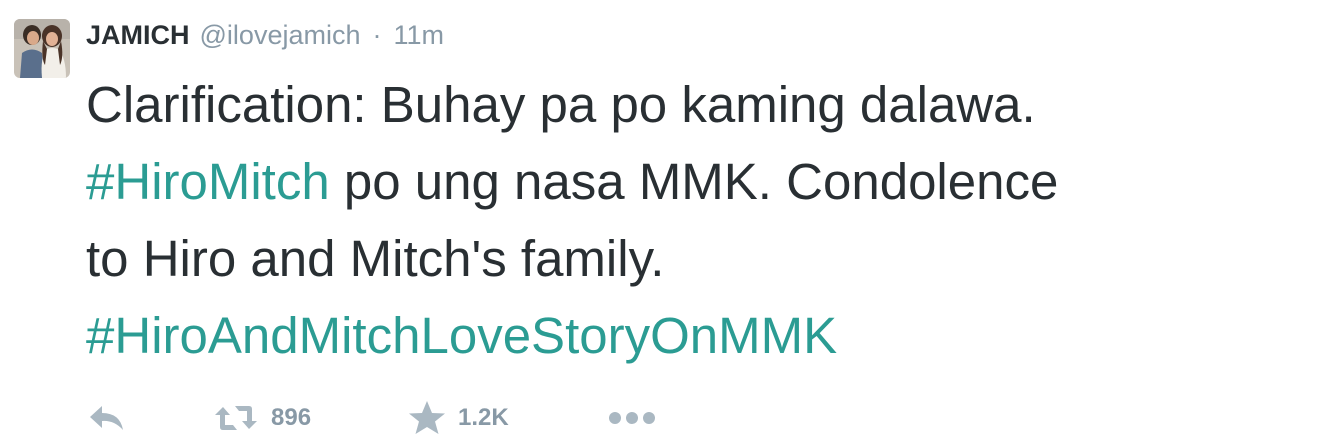  Describe the element at coordinates (138, 35) in the screenshot. I see `display-name: JAMICH` at that location.